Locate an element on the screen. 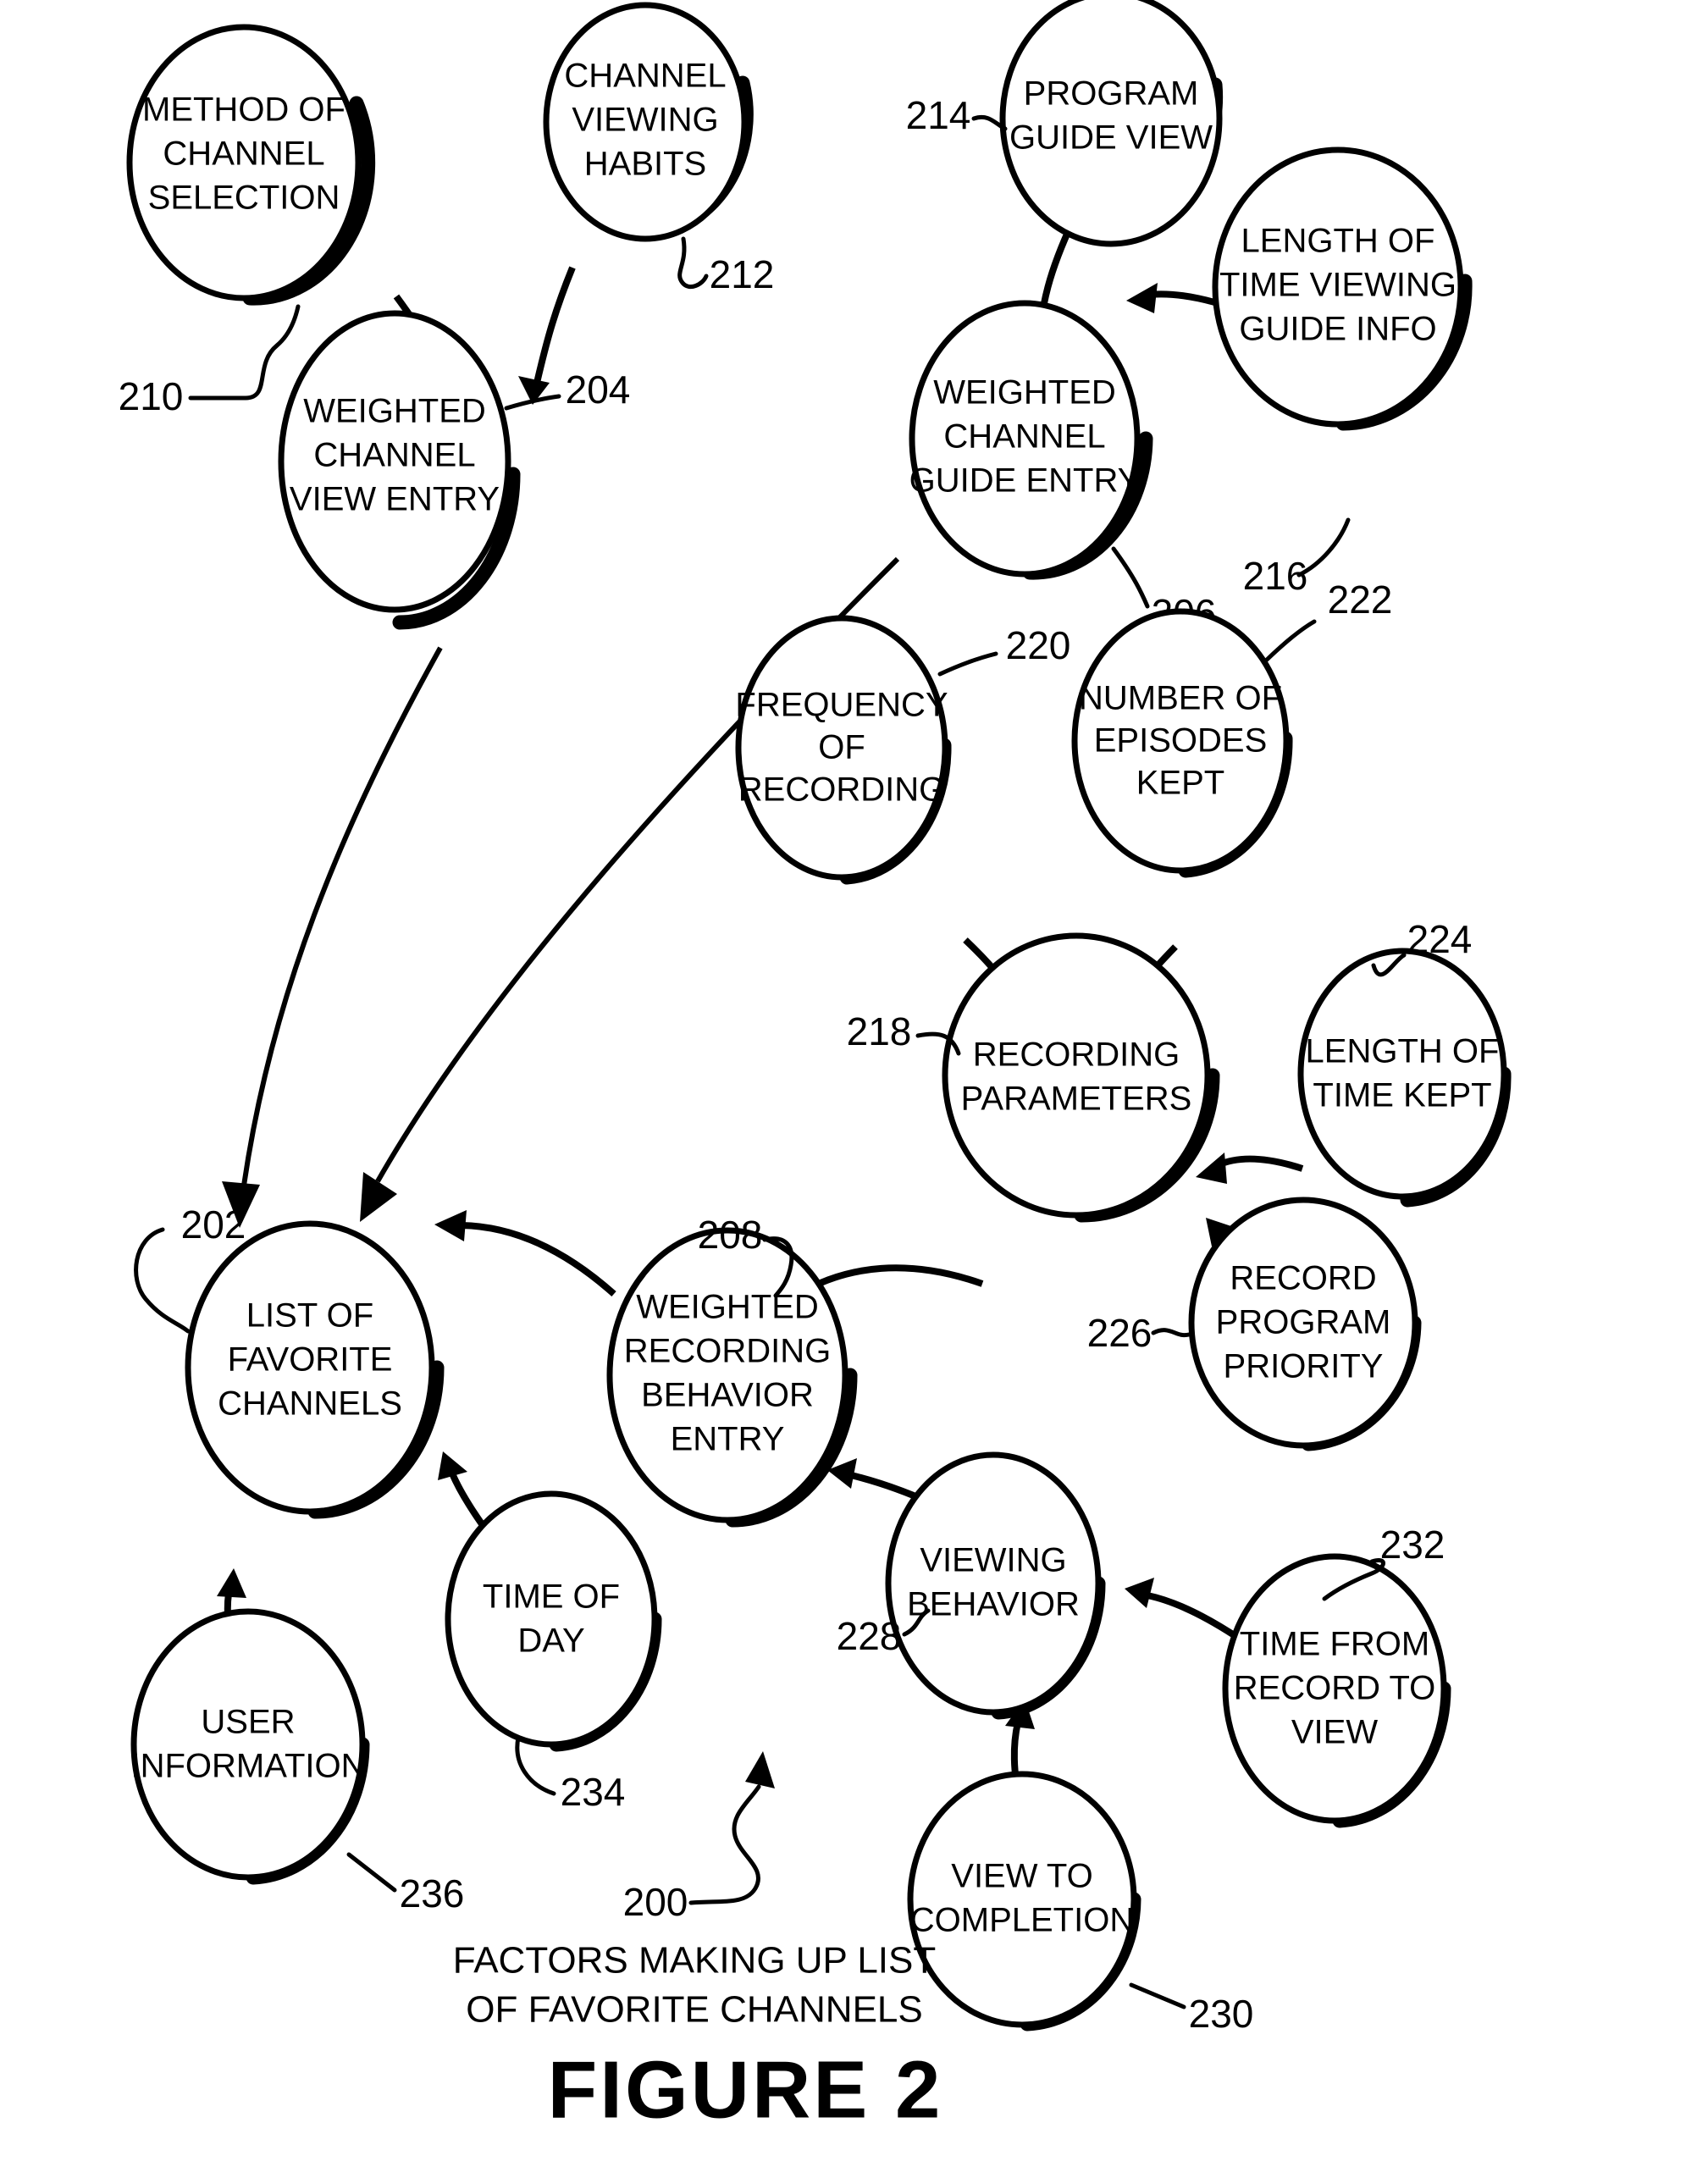 The width and height of the screenshot is (1708, 2178). node-label-204-line-0: WEIGHTED is located at coordinates (394, 411).